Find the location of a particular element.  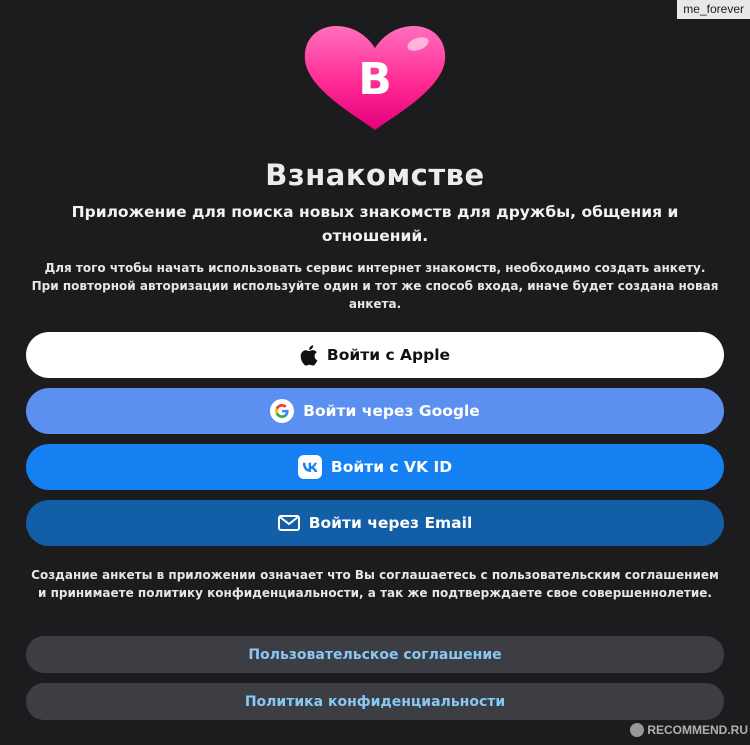

page-title: Взнакомстве is located at coordinates (375, 175).